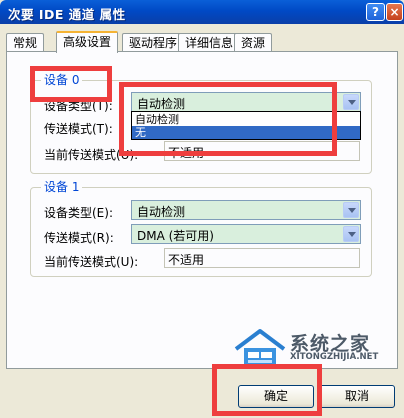  What do you see at coordinates (317, 347) in the screenshot?
I see `watermark: 系统之家 XITONGZHIJIA.NET` at bounding box center [317, 347].